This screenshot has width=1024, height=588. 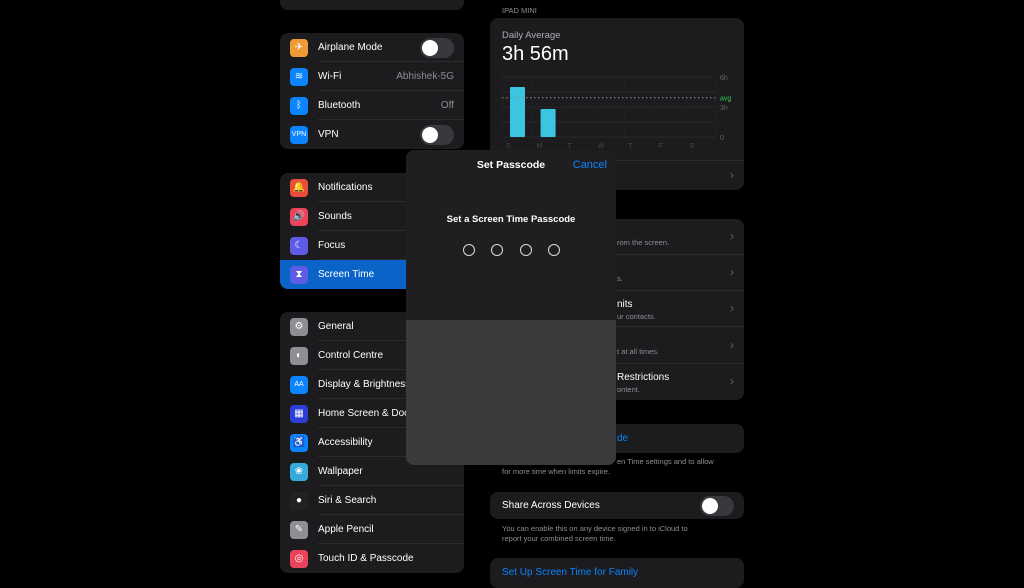 What do you see at coordinates (299, 384) in the screenshot?
I see `text-size-icon: AA` at bounding box center [299, 384].